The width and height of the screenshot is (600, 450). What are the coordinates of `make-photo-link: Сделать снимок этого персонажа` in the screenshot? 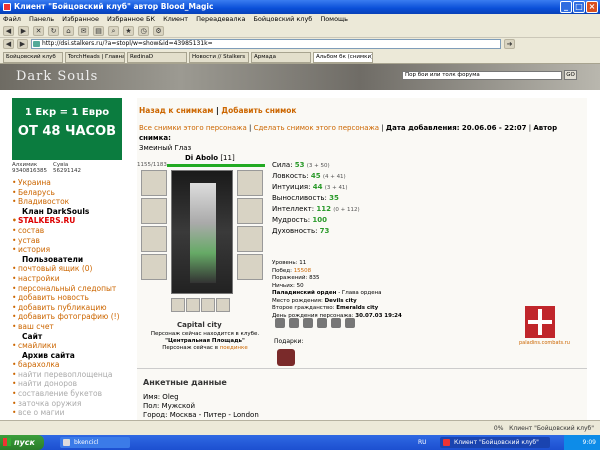 It's located at (317, 128).